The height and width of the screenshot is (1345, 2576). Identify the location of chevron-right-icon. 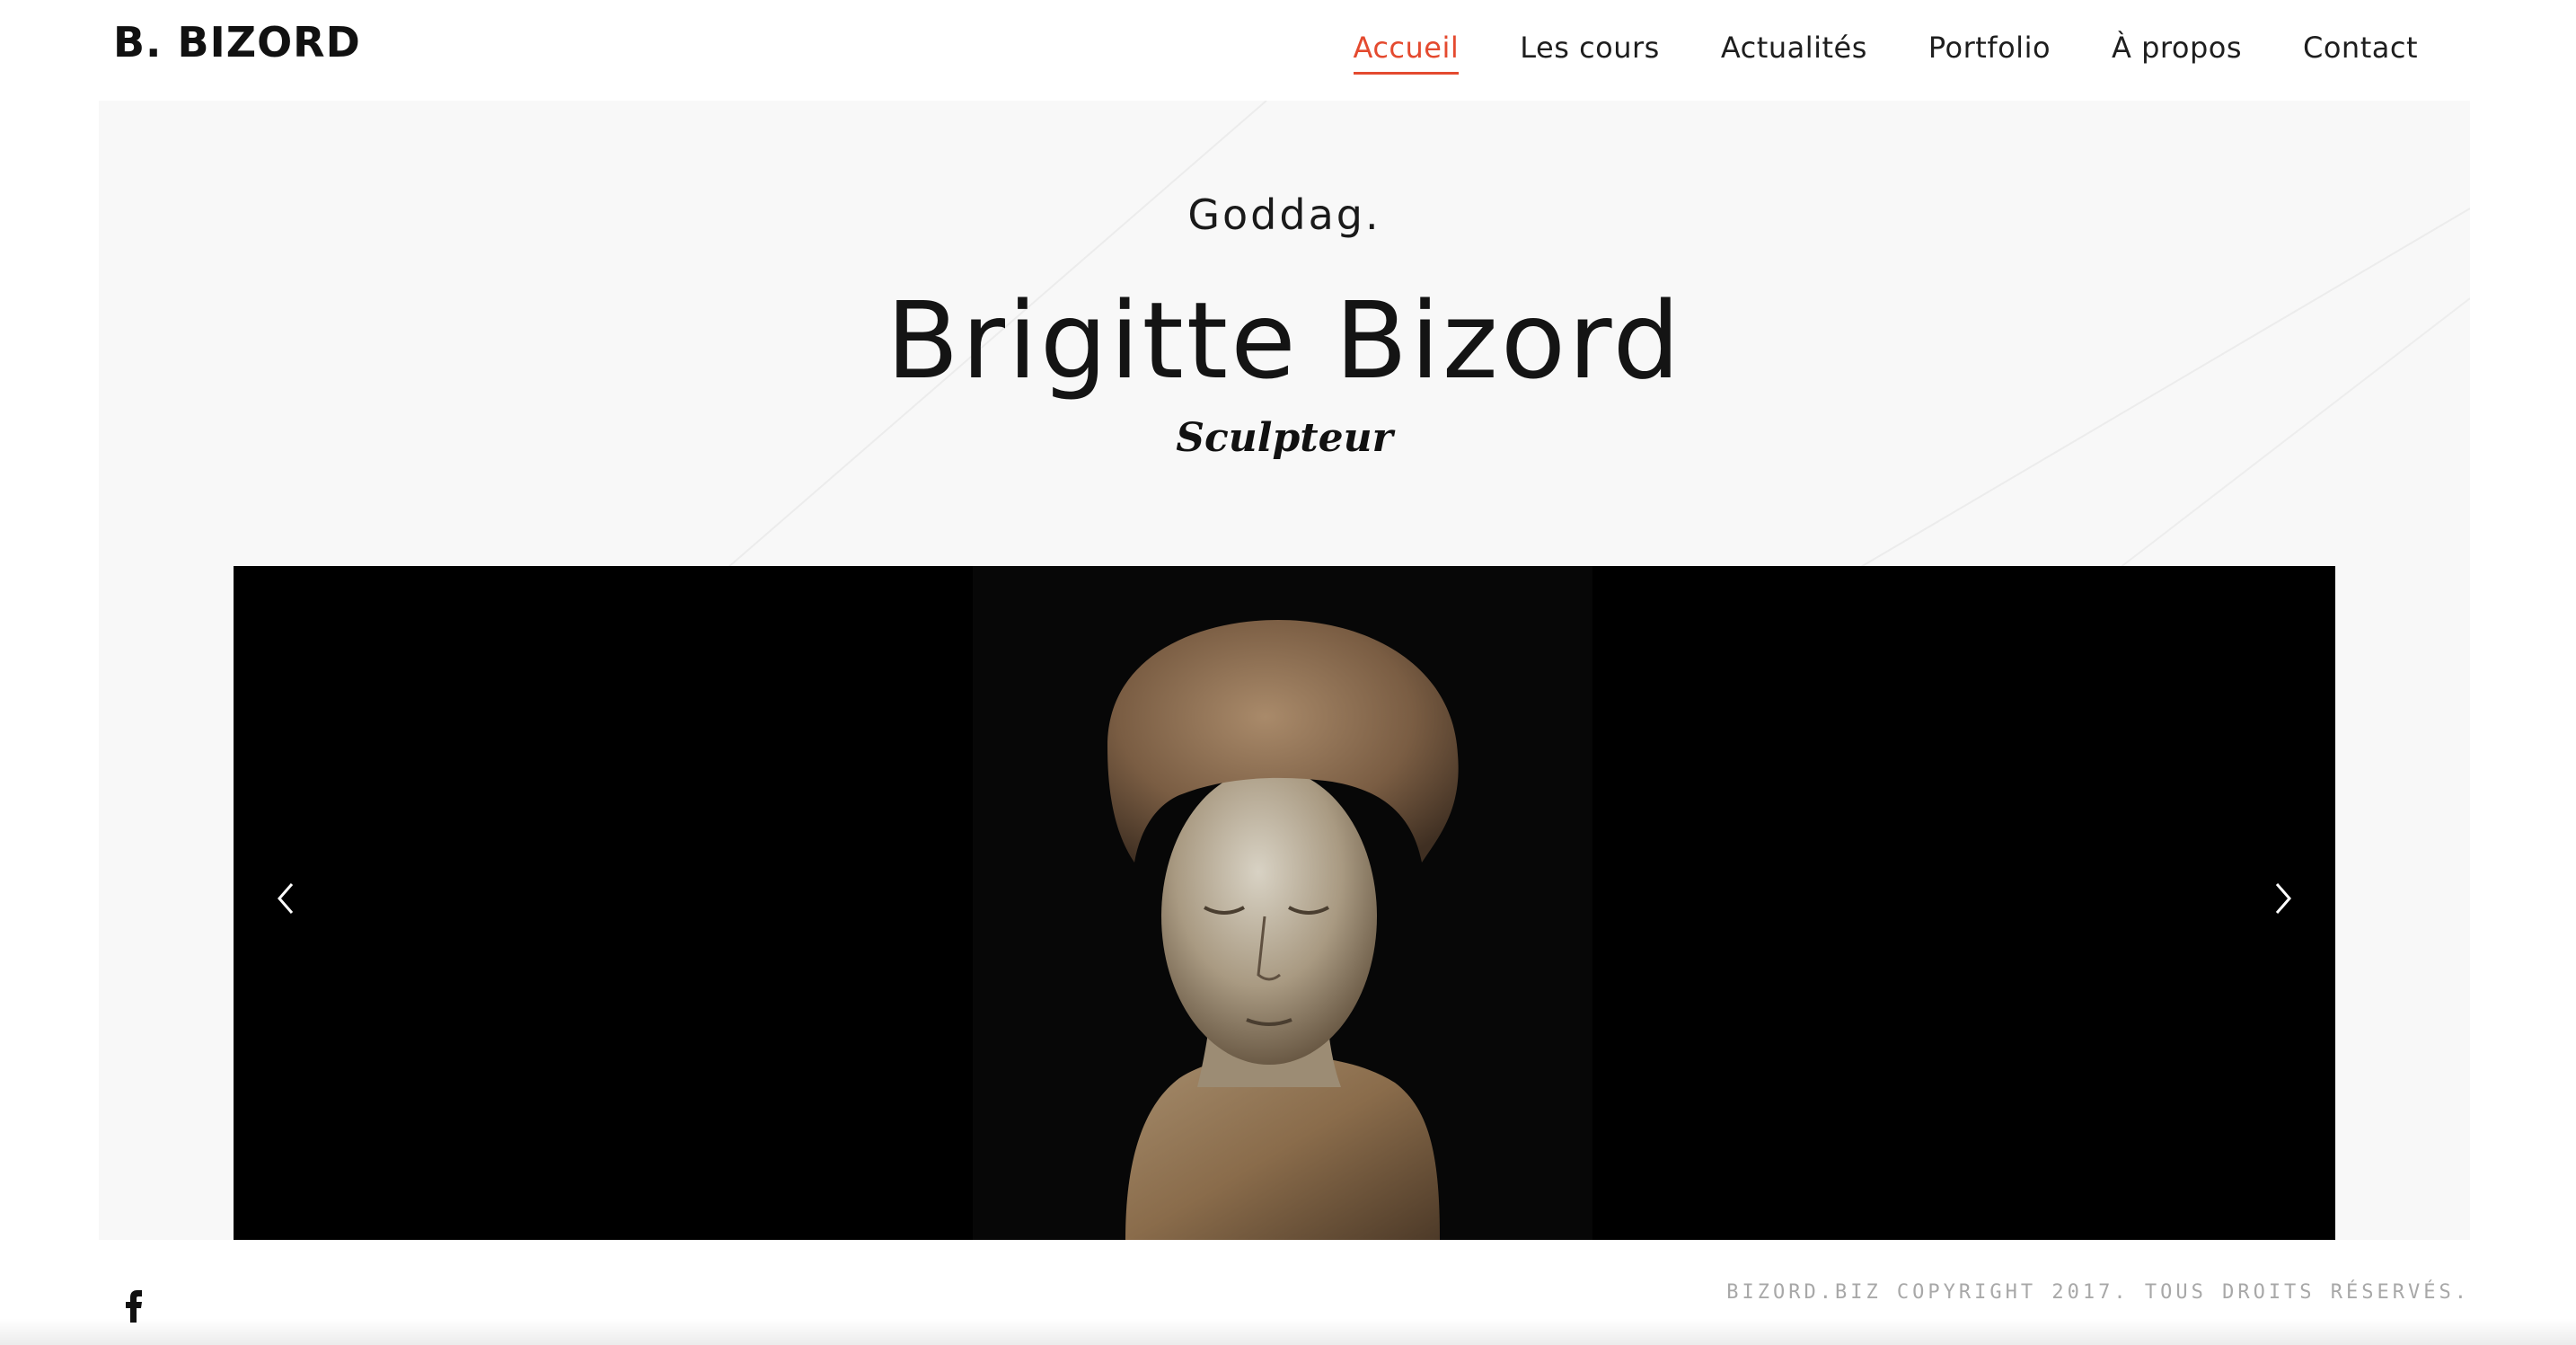
(2283, 898).